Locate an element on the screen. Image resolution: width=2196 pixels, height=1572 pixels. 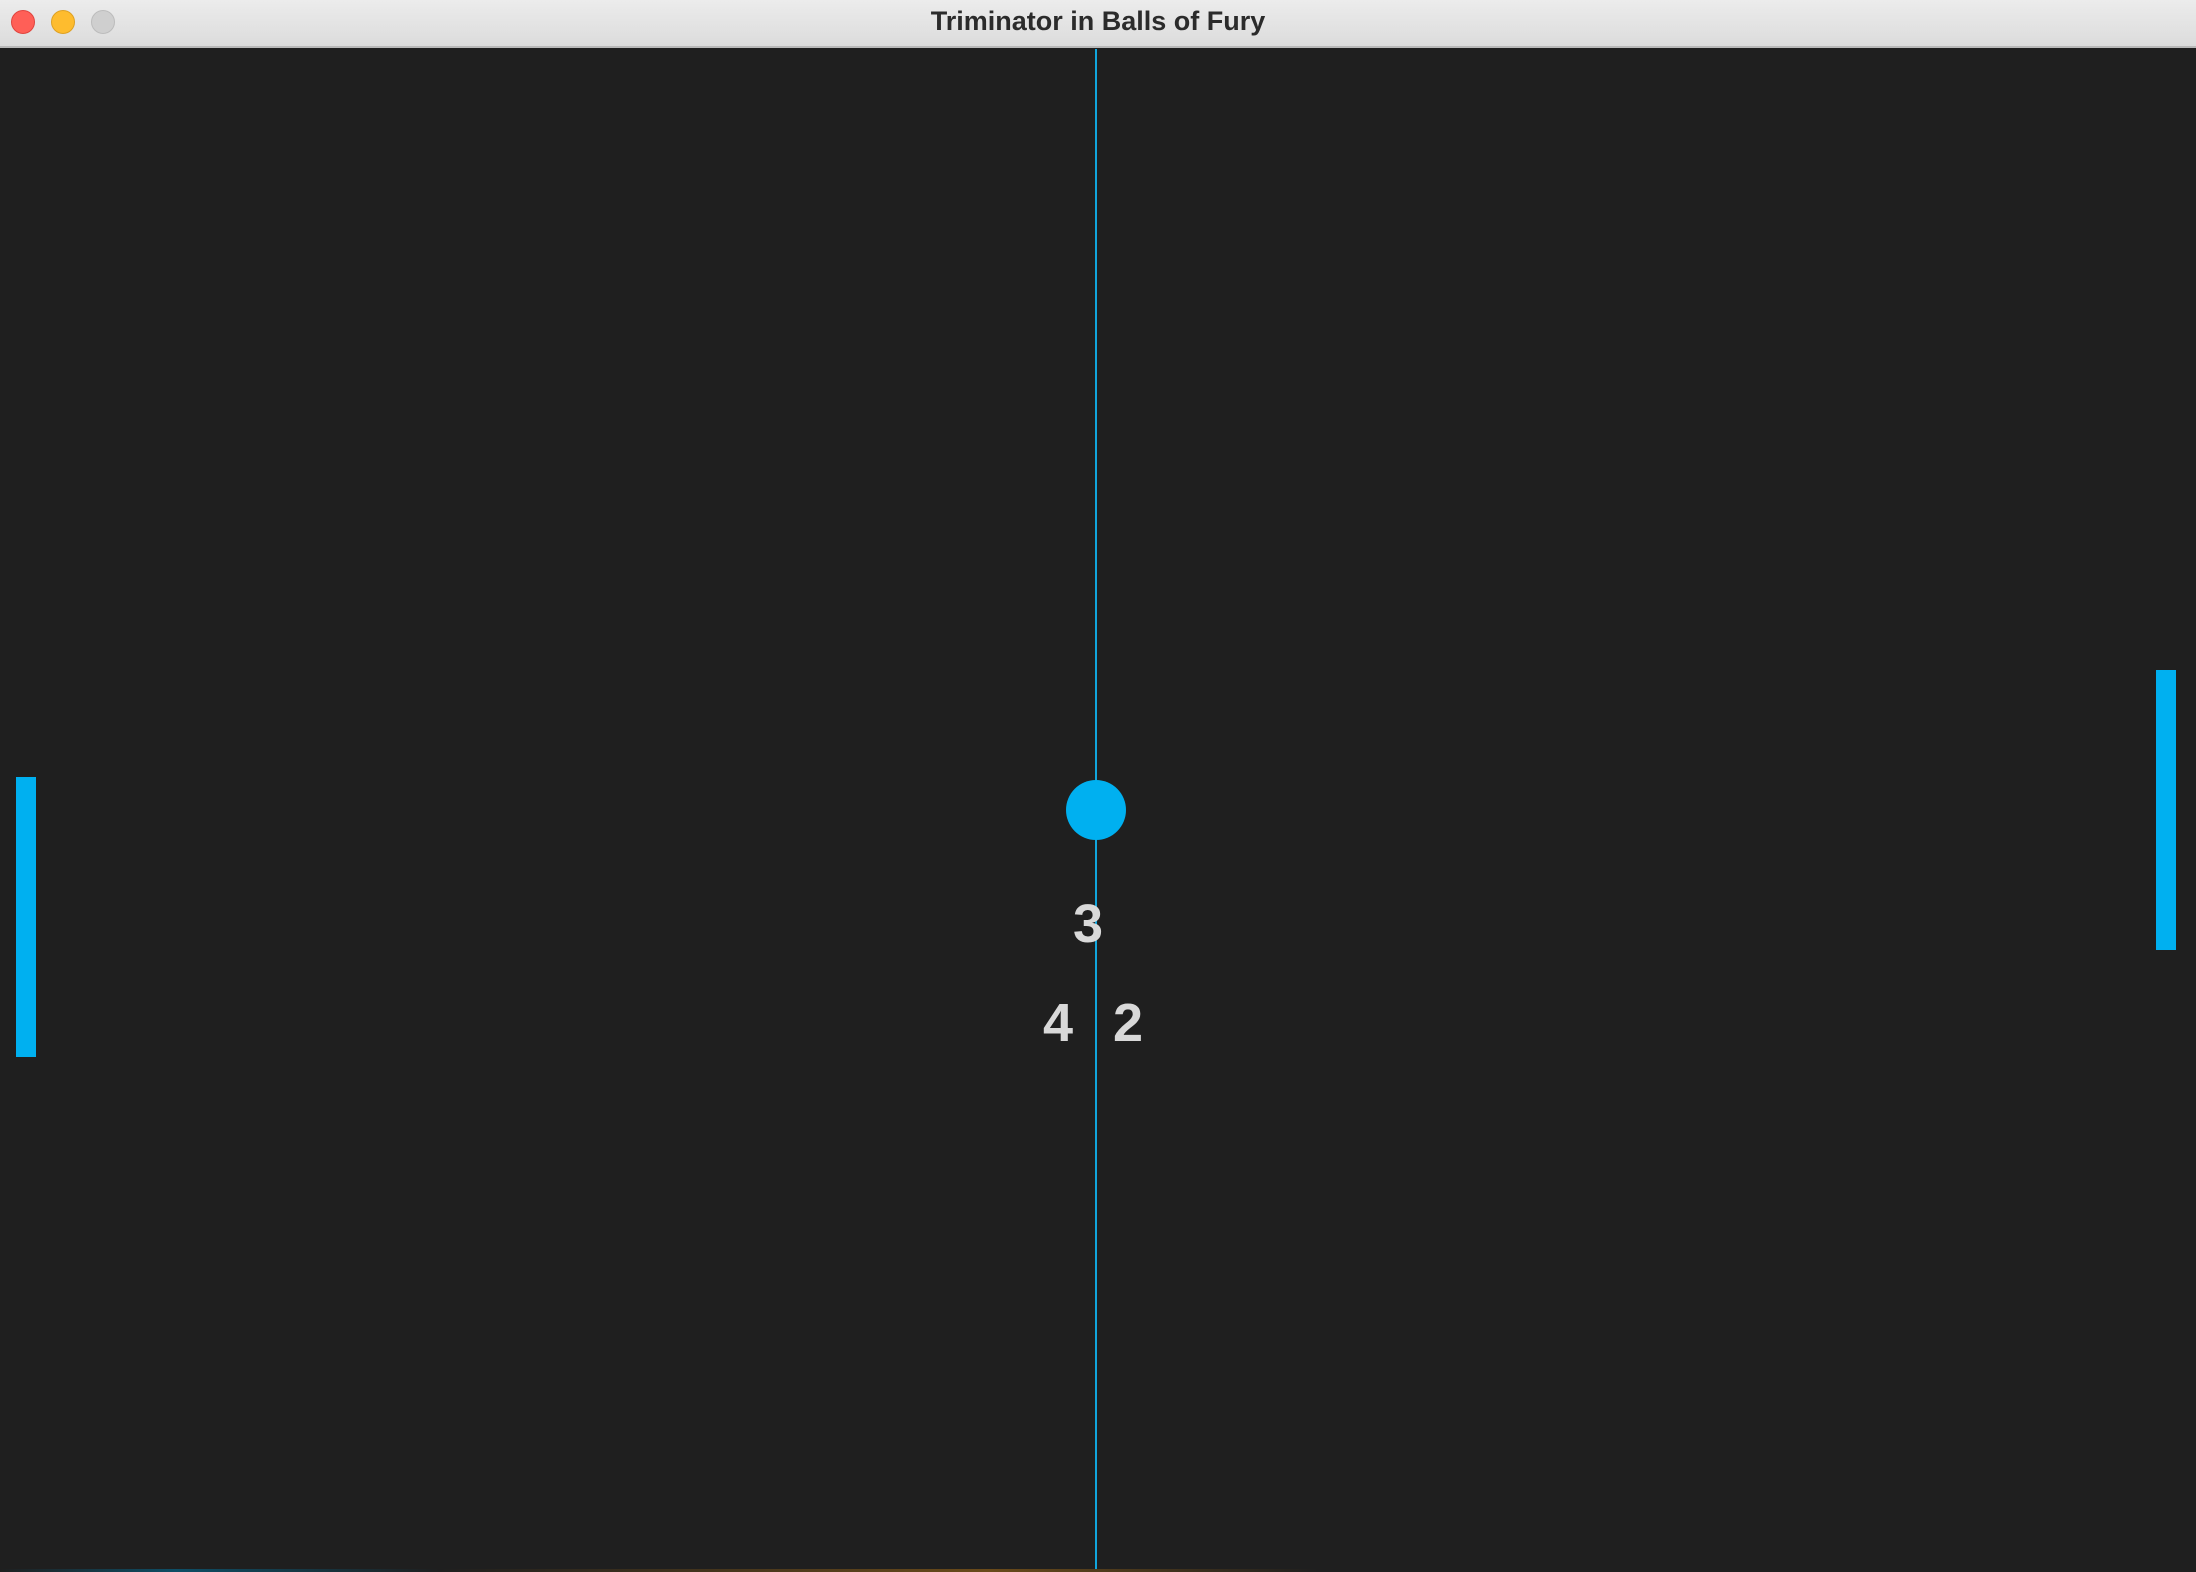
right-paddle is located at coordinates (2166, 810).